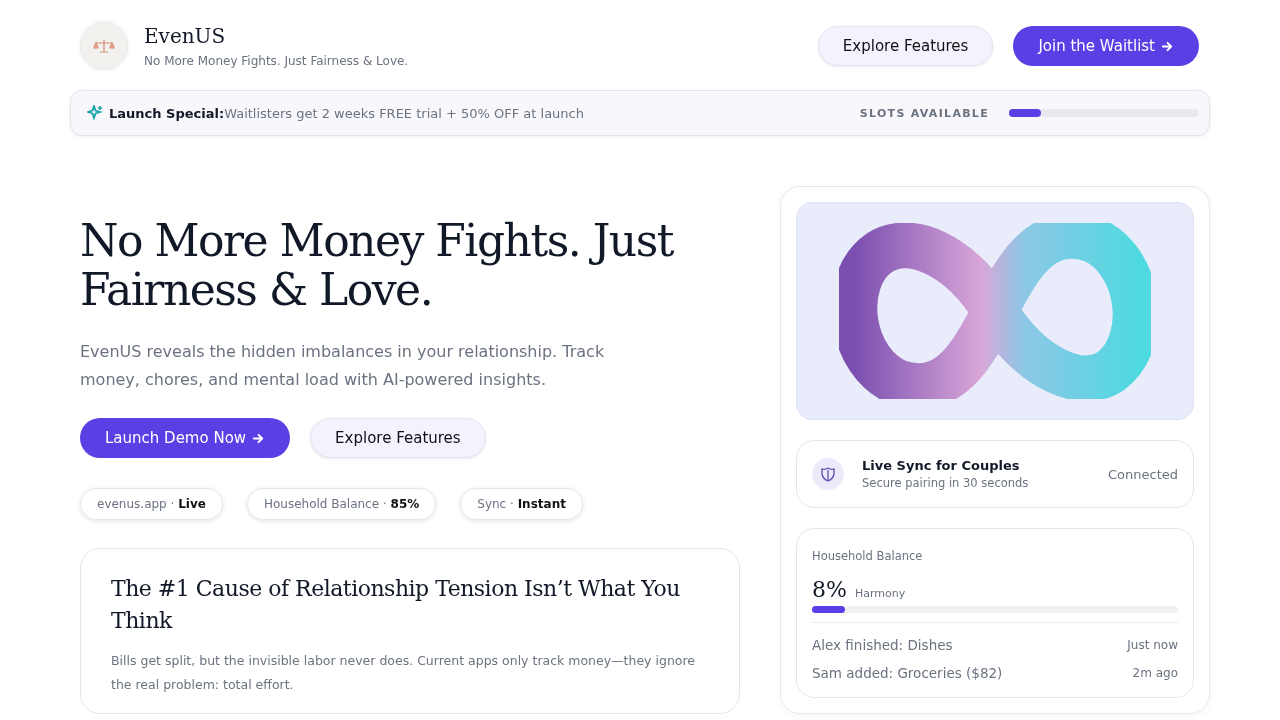 The height and width of the screenshot is (720, 1280). Describe the element at coordinates (1155, 673) in the screenshot. I see `activity-time: 2m ago` at that location.